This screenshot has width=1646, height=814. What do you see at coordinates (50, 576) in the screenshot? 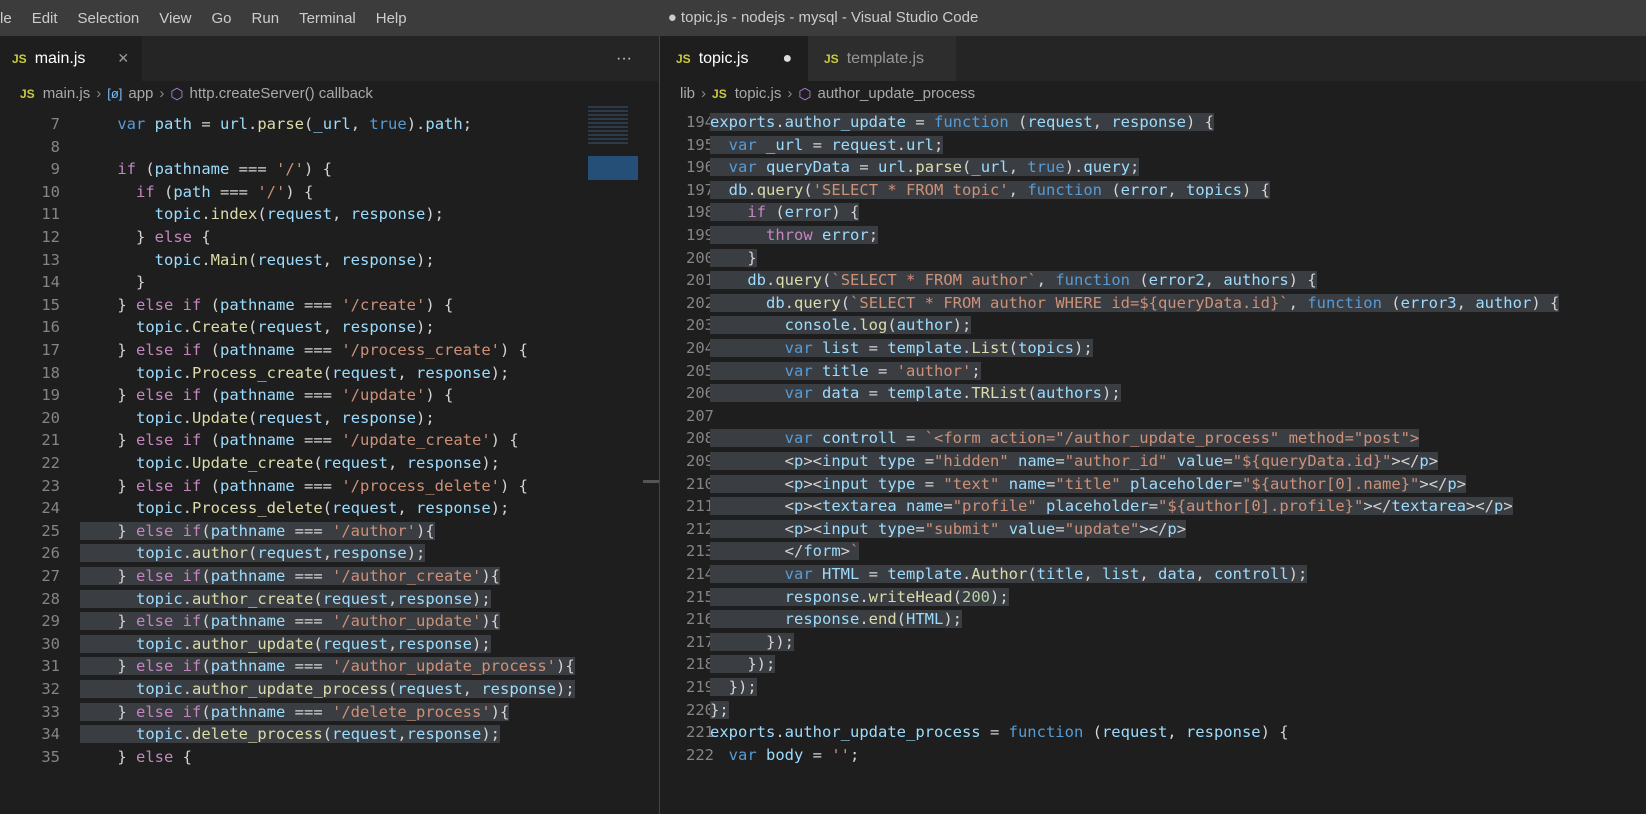
I see `line-number: 27` at bounding box center [50, 576].